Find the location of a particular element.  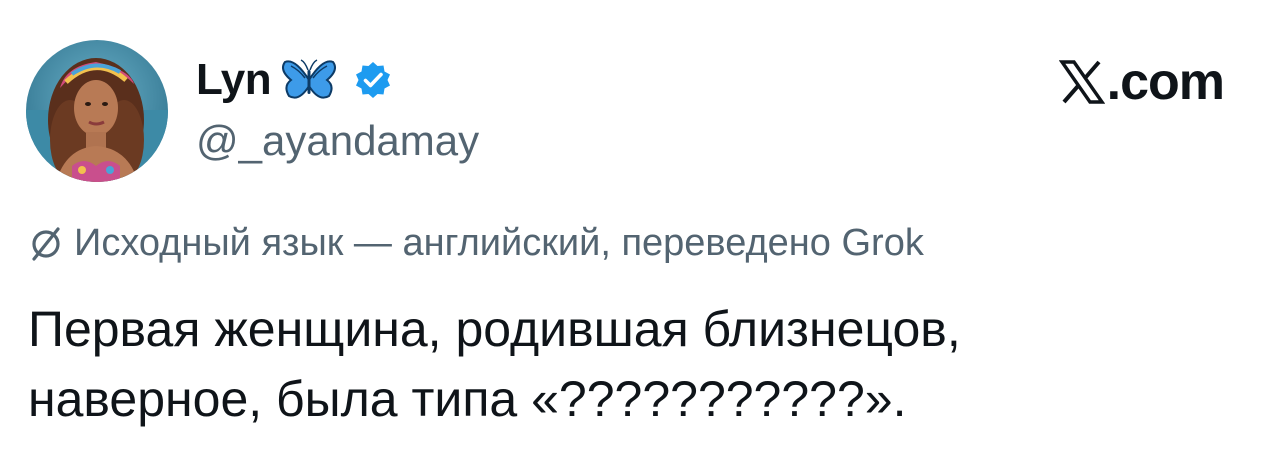

avatar is located at coordinates (97, 111).